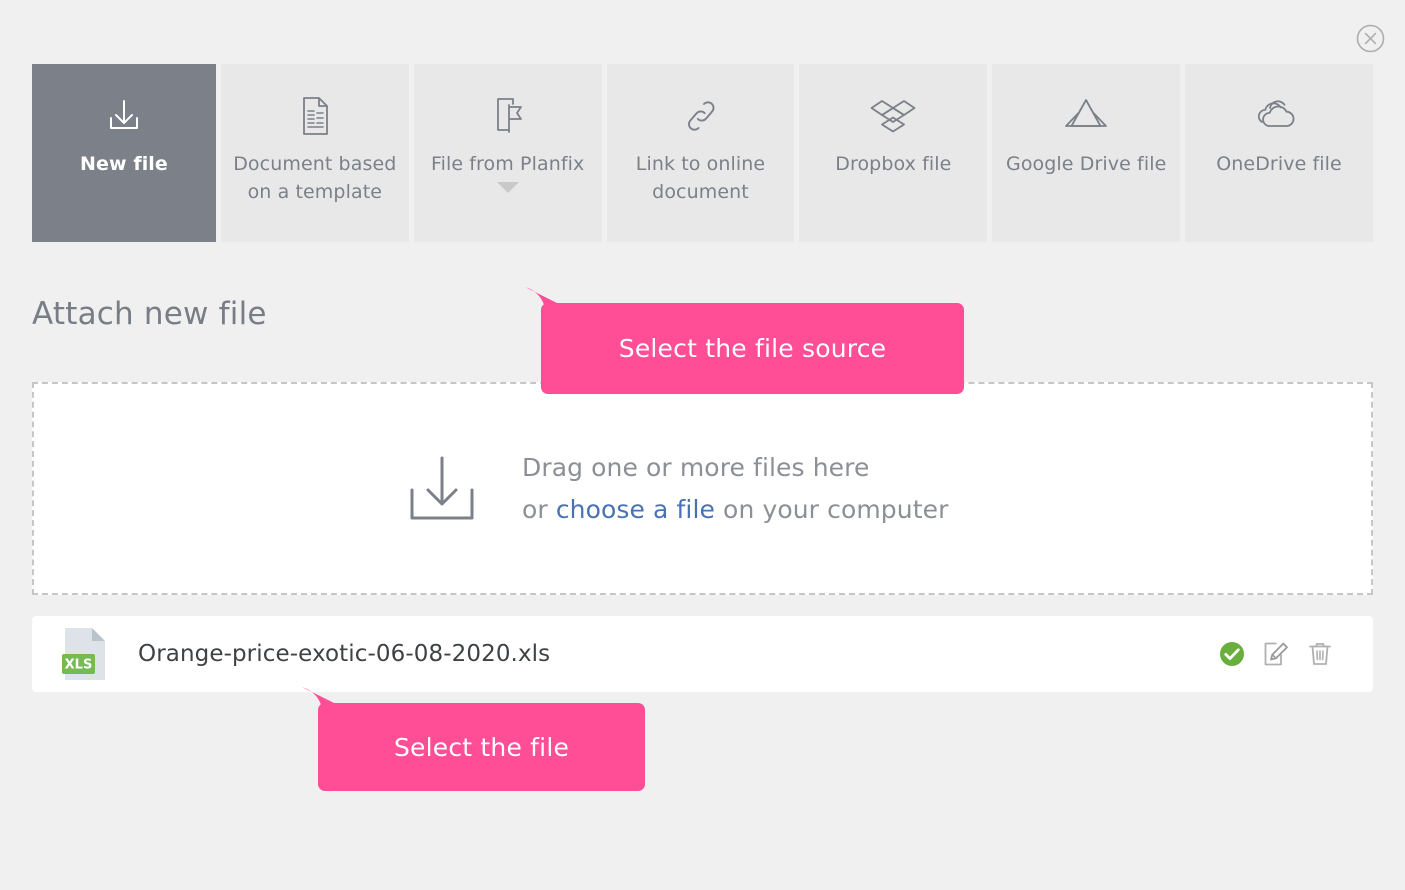 This screenshot has width=1405, height=890. What do you see at coordinates (1232, 654) in the screenshot?
I see `confirm-check-icon` at bounding box center [1232, 654].